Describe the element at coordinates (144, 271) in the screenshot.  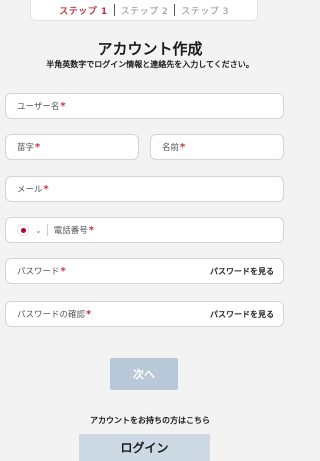
I see `password-field: パスワード * パスワードを見る` at that location.